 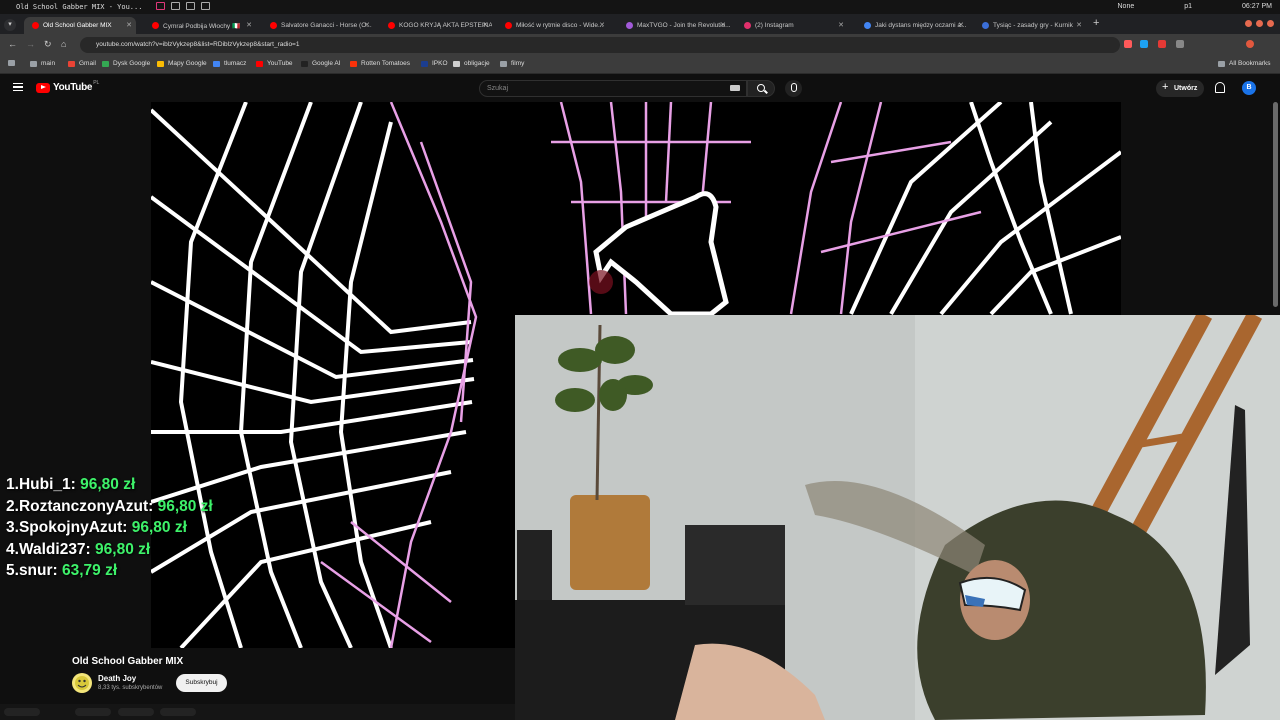 What do you see at coordinates (1188, 6) in the screenshot?
I see `tray-profile: p1` at bounding box center [1188, 6].